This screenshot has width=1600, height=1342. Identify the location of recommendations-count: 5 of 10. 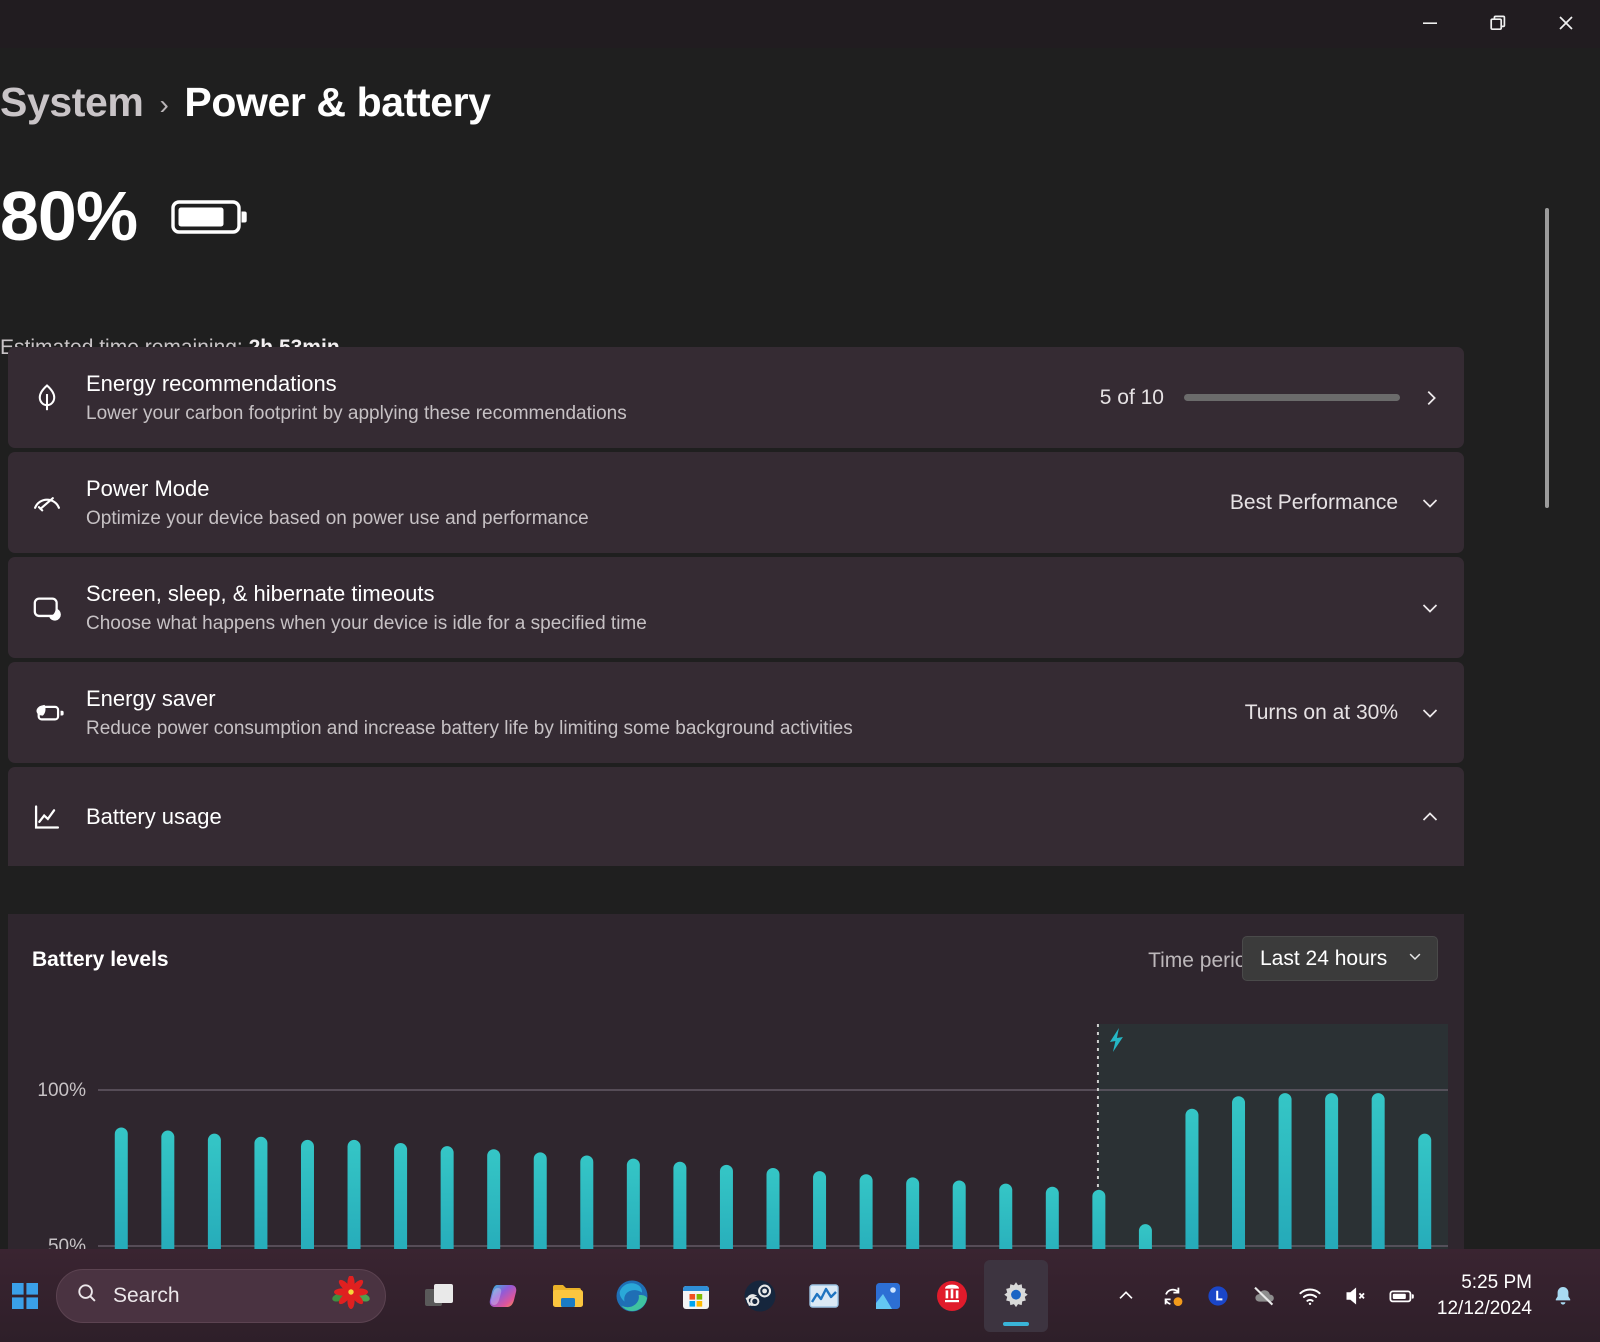
(1131, 397).